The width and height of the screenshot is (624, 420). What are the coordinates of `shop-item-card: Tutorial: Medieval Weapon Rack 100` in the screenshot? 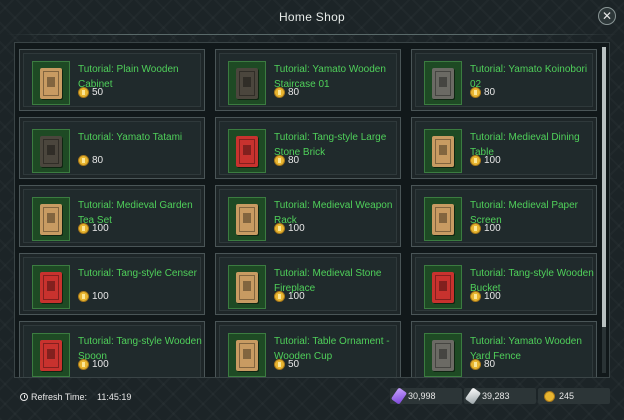 It's located at (308, 216).